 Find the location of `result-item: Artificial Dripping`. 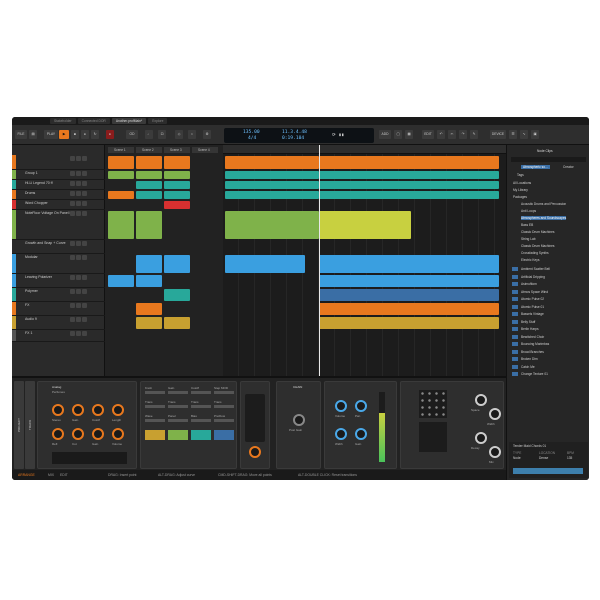

result-item: Artificial Dripping is located at coordinates (533, 277).